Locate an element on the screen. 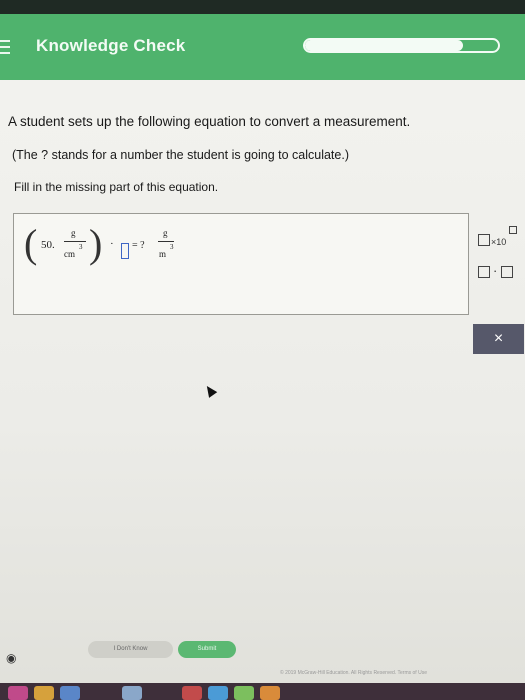 This screenshot has height=700, width=525. denominator-exponent: 3 is located at coordinates (81, 247).